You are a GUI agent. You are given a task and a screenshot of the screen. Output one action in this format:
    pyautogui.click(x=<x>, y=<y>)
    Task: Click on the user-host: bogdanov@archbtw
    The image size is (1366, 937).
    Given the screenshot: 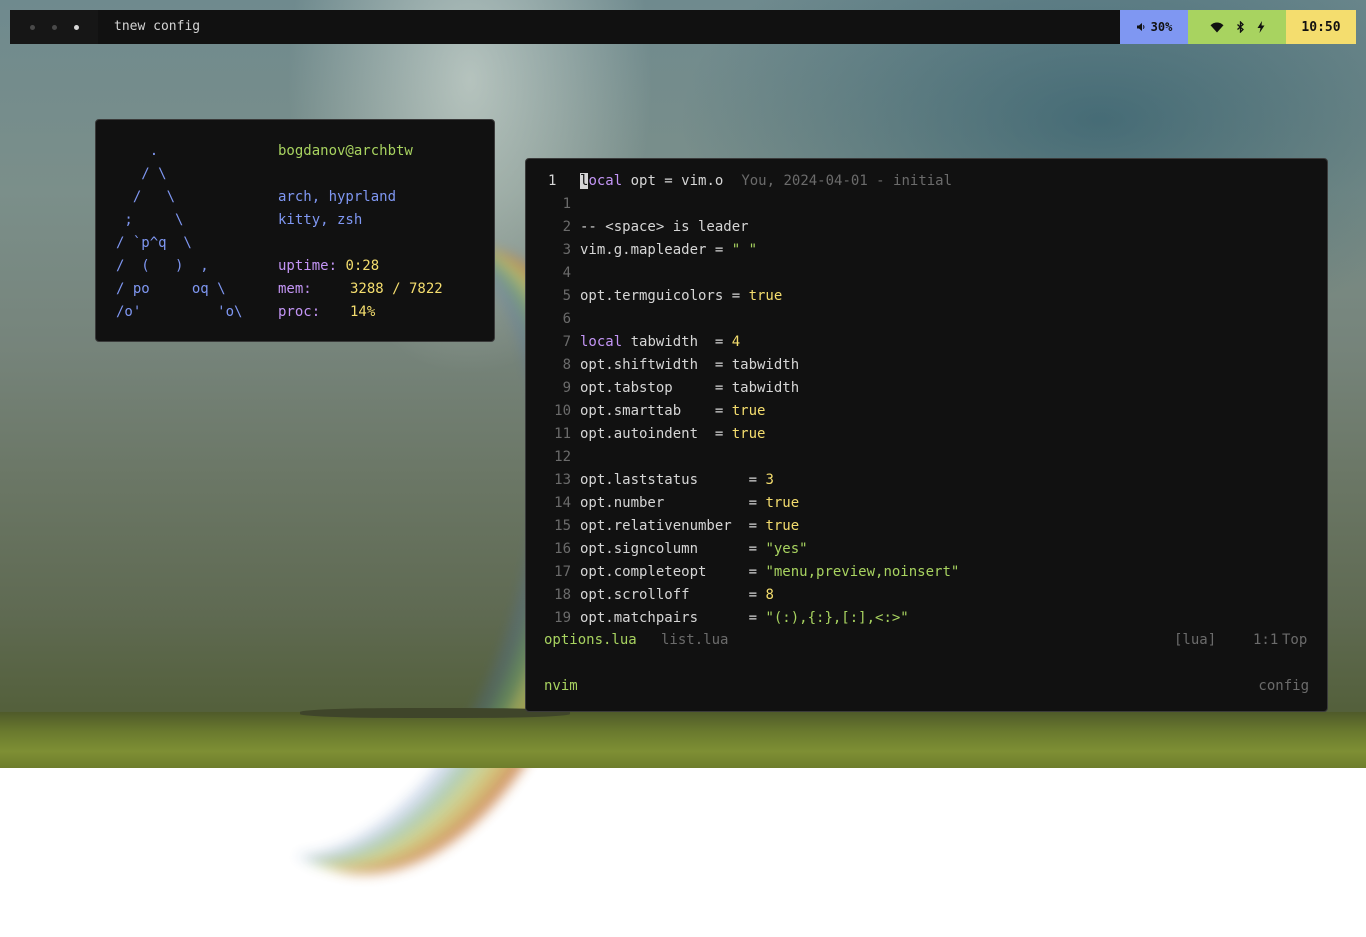 What is the action you would take?
    pyautogui.click(x=345, y=151)
    